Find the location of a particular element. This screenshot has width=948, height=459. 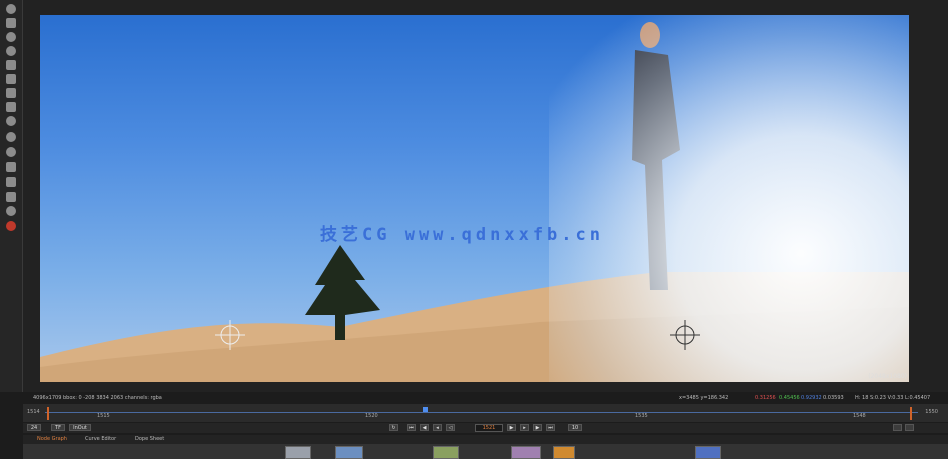

tree is located at coordinates (342, 292).